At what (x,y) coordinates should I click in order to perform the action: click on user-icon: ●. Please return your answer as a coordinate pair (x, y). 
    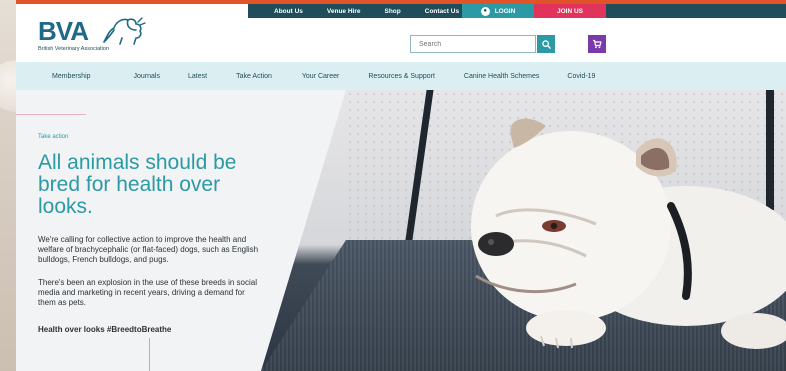
    Looking at the image, I should click on (485, 11).